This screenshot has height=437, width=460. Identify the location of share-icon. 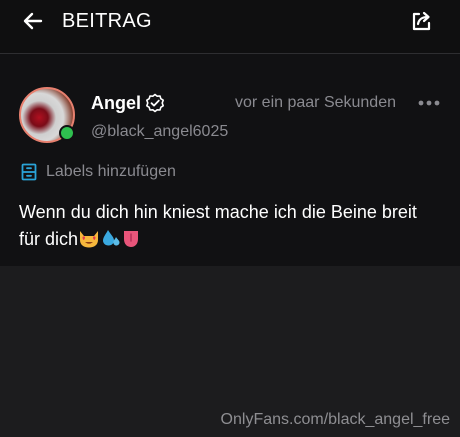
(421, 21).